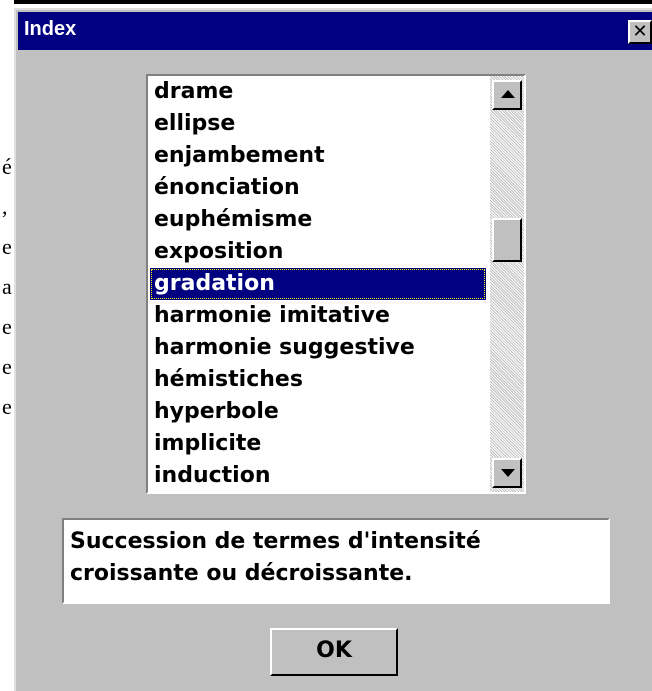 The width and height of the screenshot is (652, 691). I want to click on list-item-selected: gradation, so click(318, 284).